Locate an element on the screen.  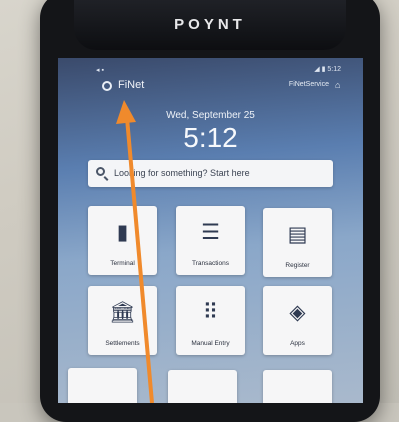
arrow-shaft is located at coordinates (139, 260).